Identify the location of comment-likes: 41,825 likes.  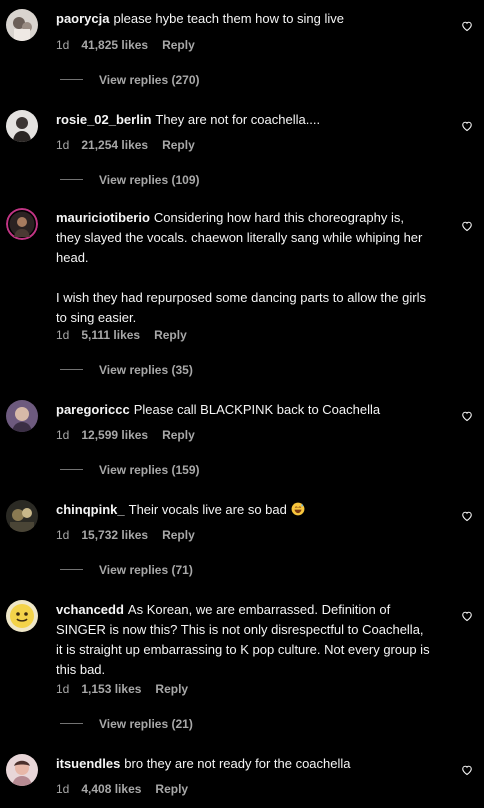
(114, 45).